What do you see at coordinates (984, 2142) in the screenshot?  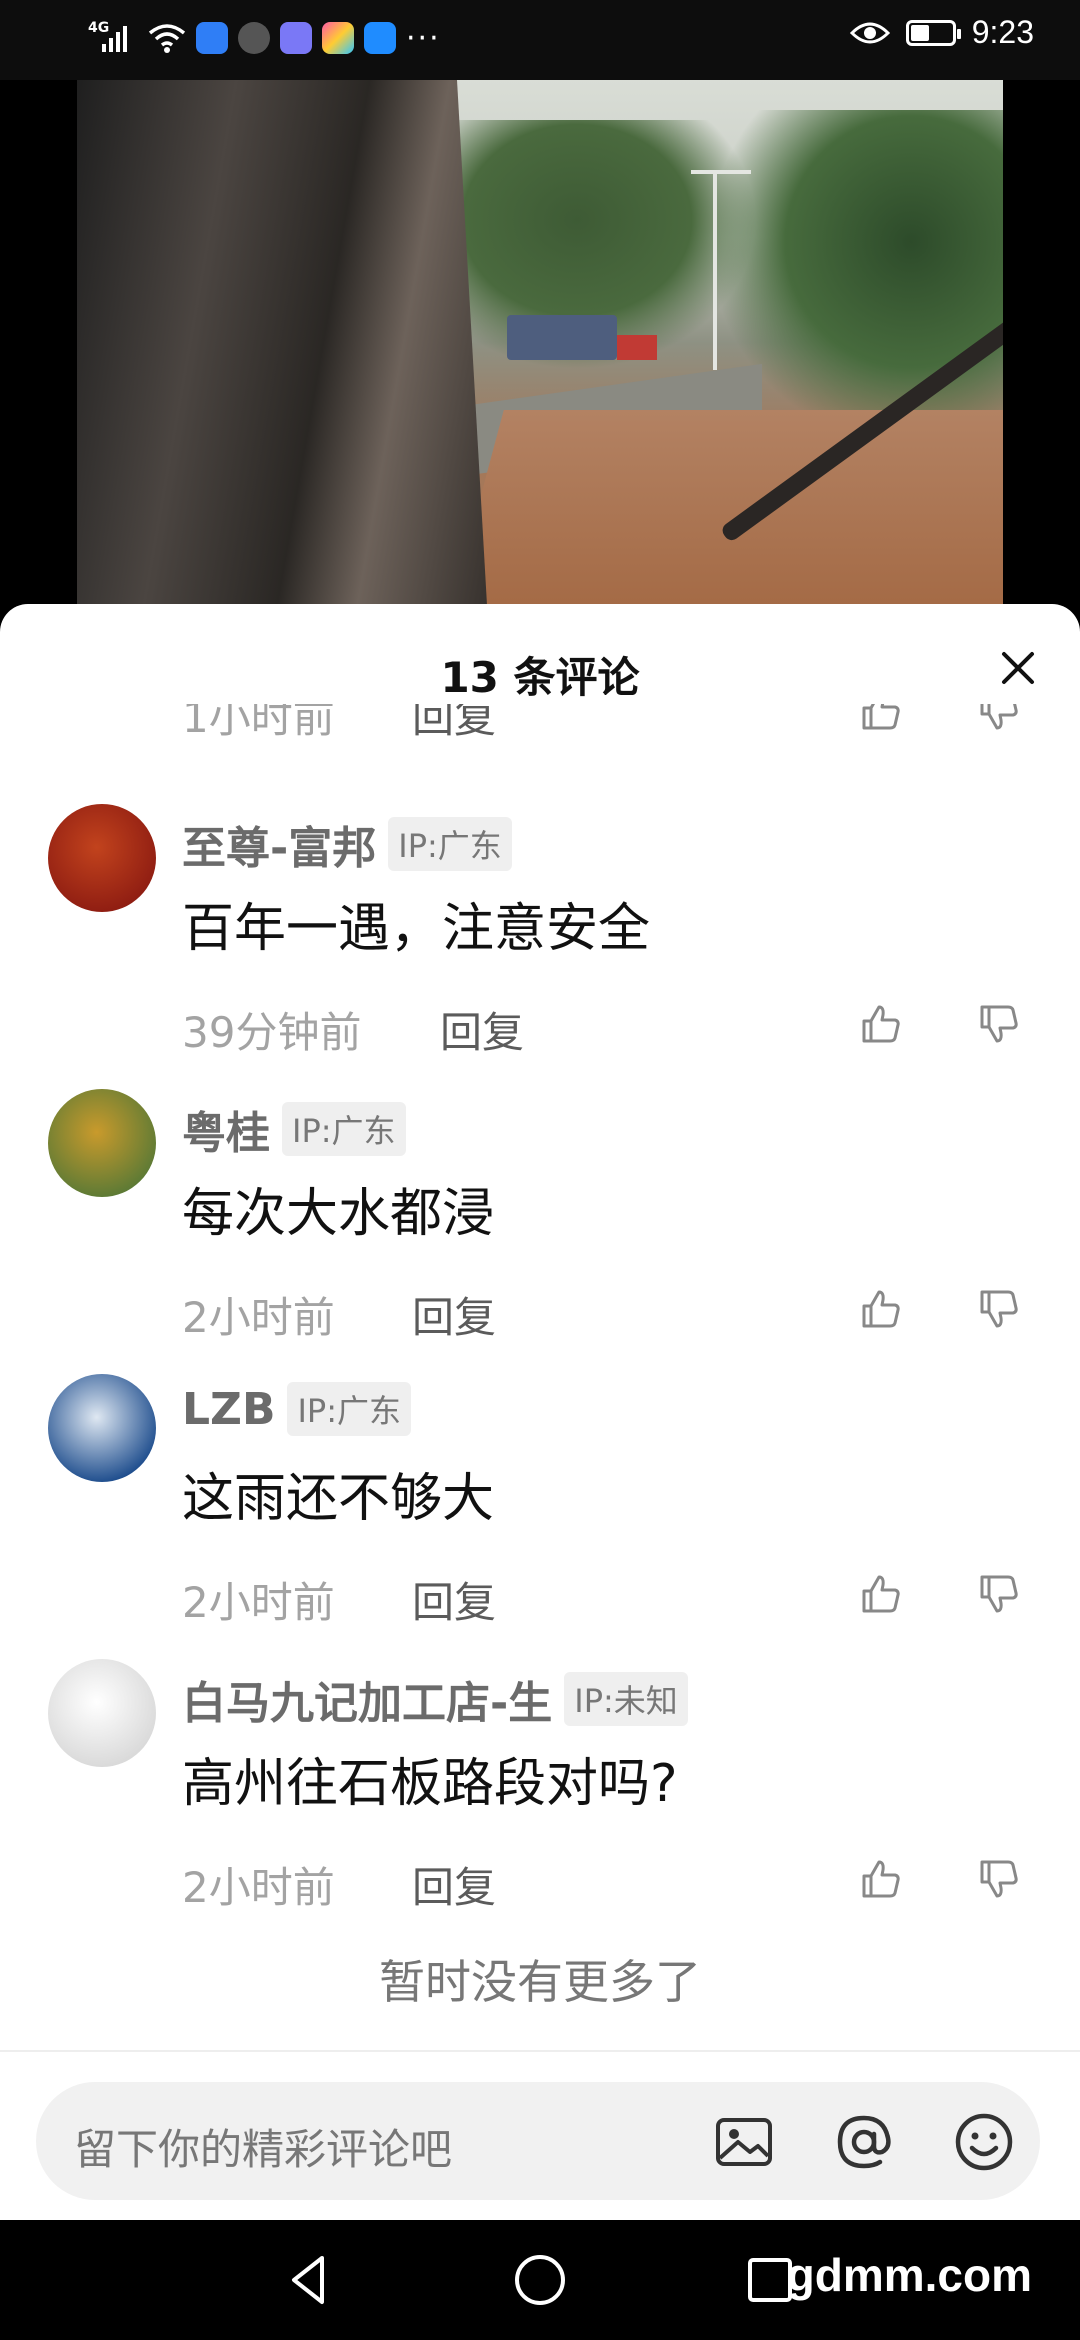 I see `emoji-icon` at bounding box center [984, 2142].